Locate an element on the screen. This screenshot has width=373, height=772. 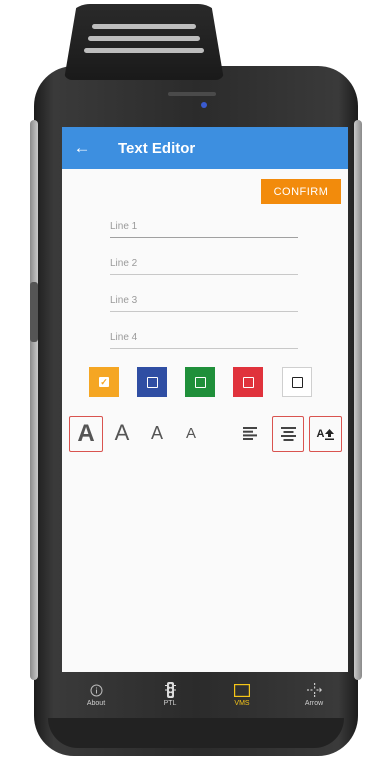
line-4-input is located at coordinates (204, 337).